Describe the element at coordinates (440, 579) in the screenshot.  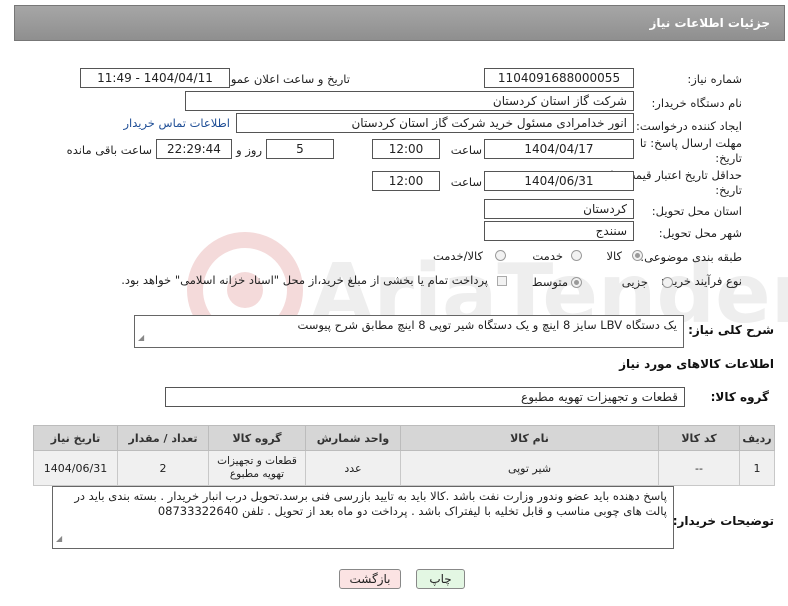
I see `print-button: چاپ` at that location.